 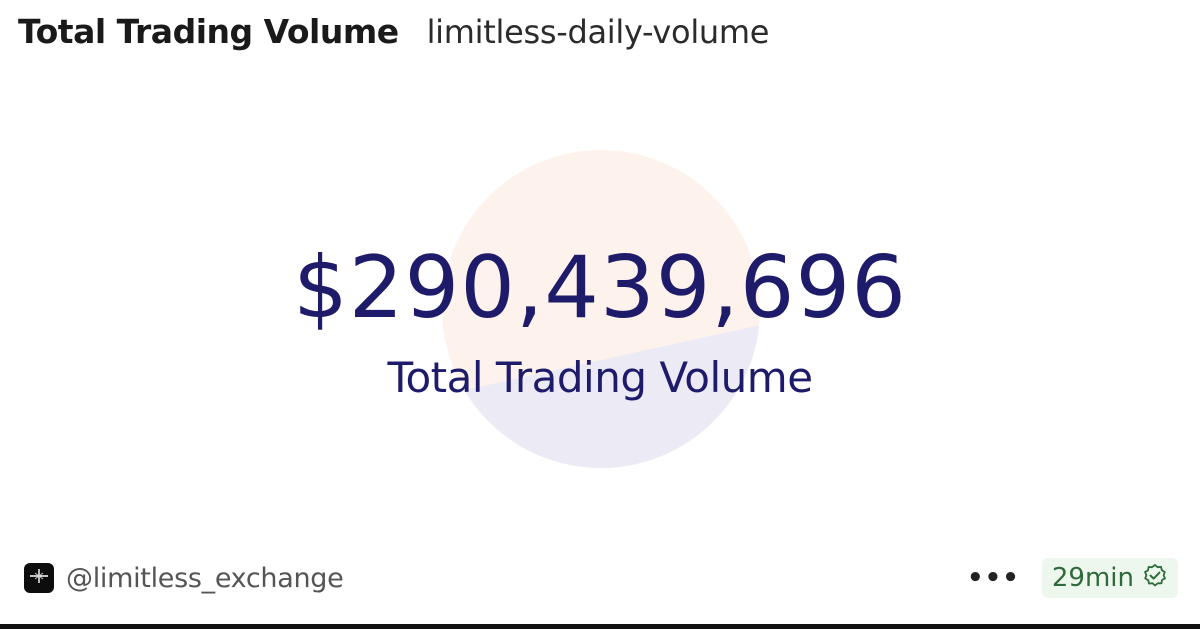 What do you see at coordinates (208, 31) in the screenshot?
I see `chart-title: Total Trading Volume` at bounding box center [208, 31].